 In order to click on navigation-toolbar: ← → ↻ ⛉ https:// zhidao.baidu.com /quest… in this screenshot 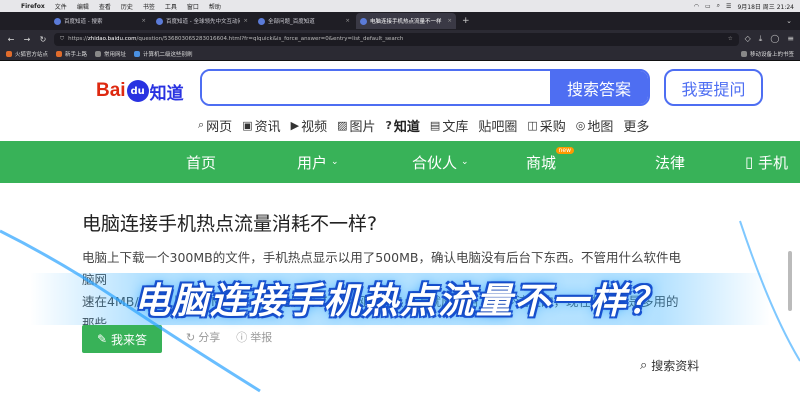, I will do `click(400, 39)`.